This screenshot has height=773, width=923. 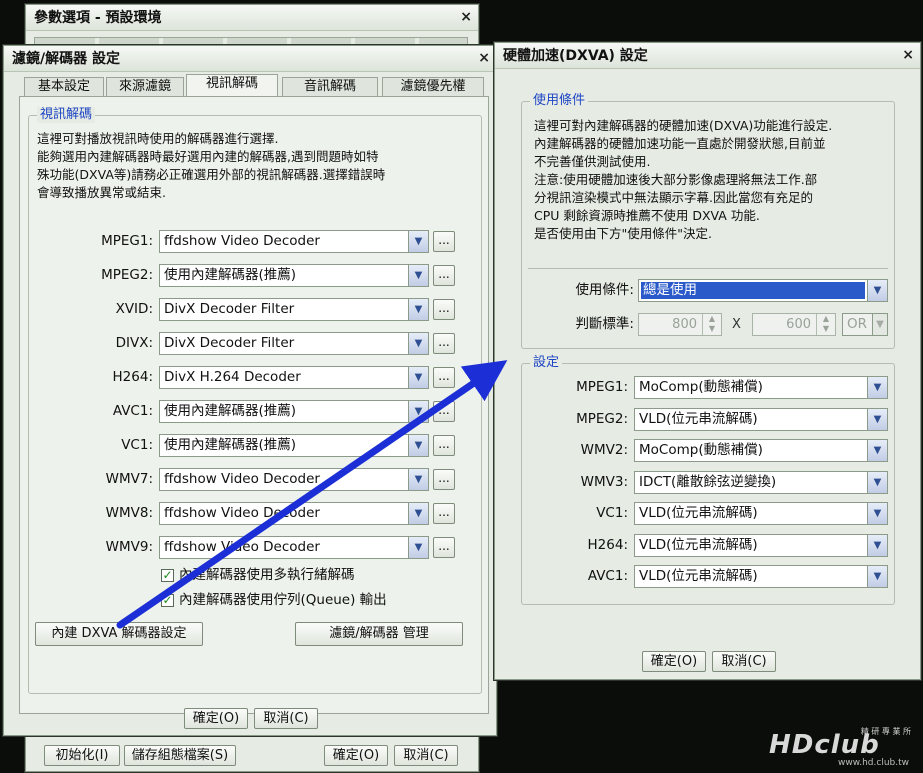 What do you see at coordinates (674, 661) in the screenshot?
I see `dxva-ok-button: 確定(O)` at bounding box center [674, 661].